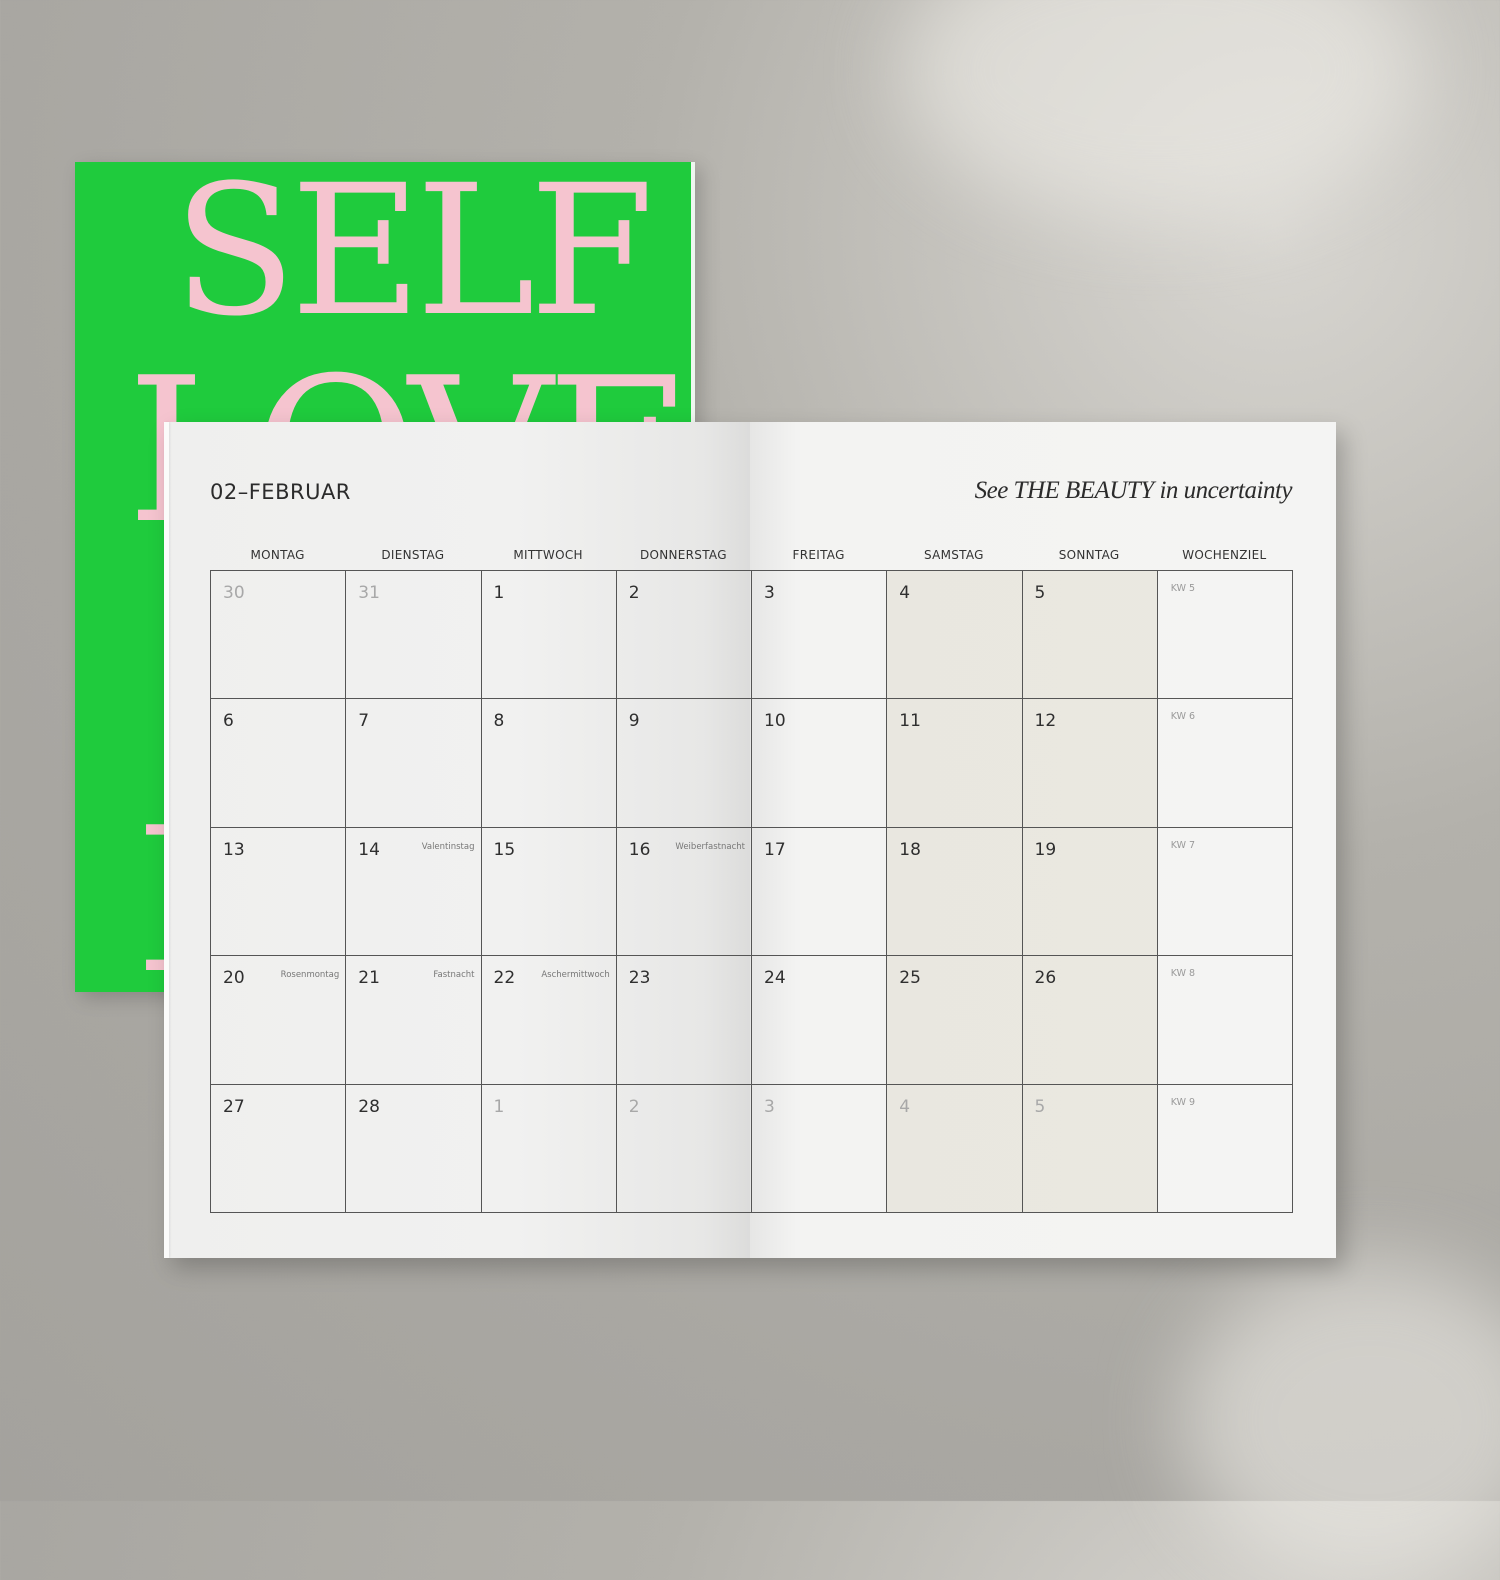 The height and width of the screenshot is (1580, 1500). I want to click on day-number: 11, so click(910, 721).